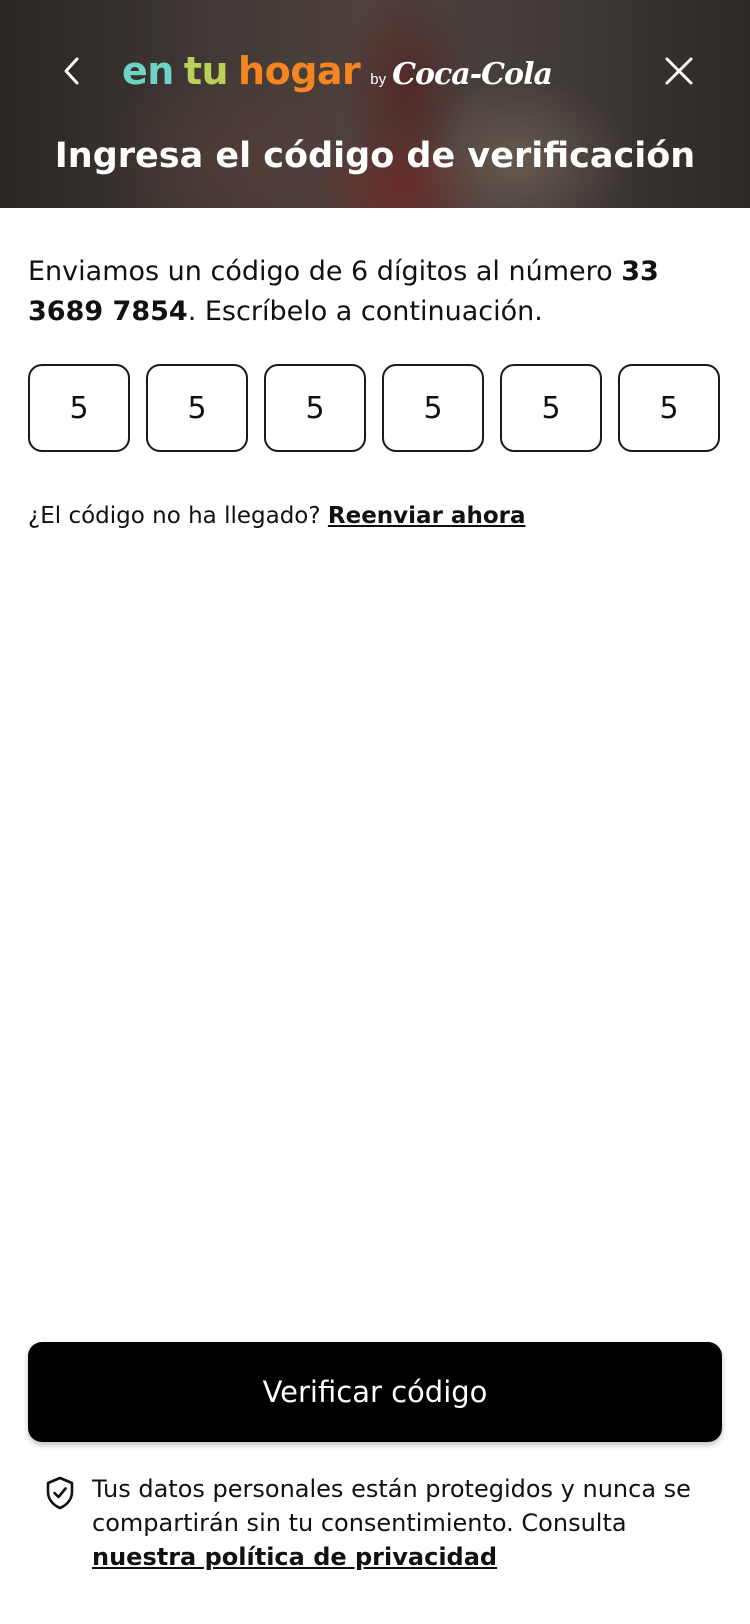 This screenshot has height=1624, width=750. Describe the element at coordinates (427, 516) in the screenshot. I see `resend-link: Reenviar ahora` at that location.